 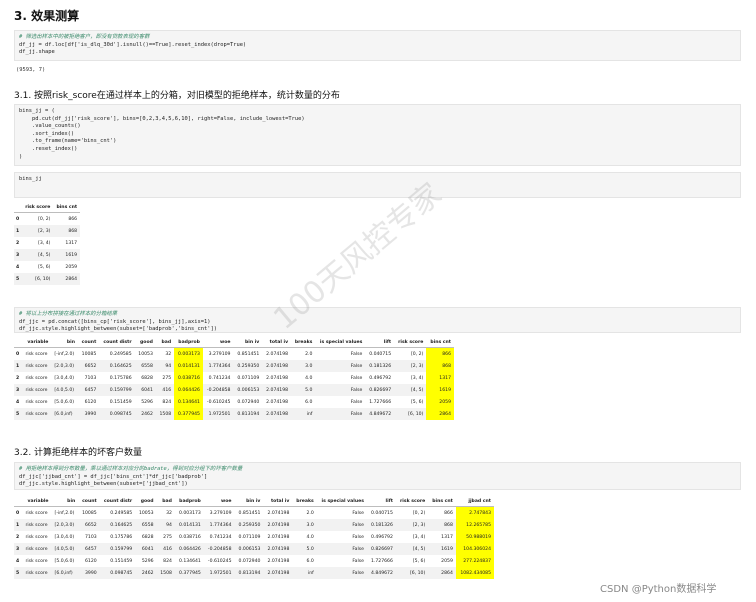 What do you see at coordinates (249, 502) in the screenshot?
I see `column-header: bin iv` at bounding box center [249, 502].